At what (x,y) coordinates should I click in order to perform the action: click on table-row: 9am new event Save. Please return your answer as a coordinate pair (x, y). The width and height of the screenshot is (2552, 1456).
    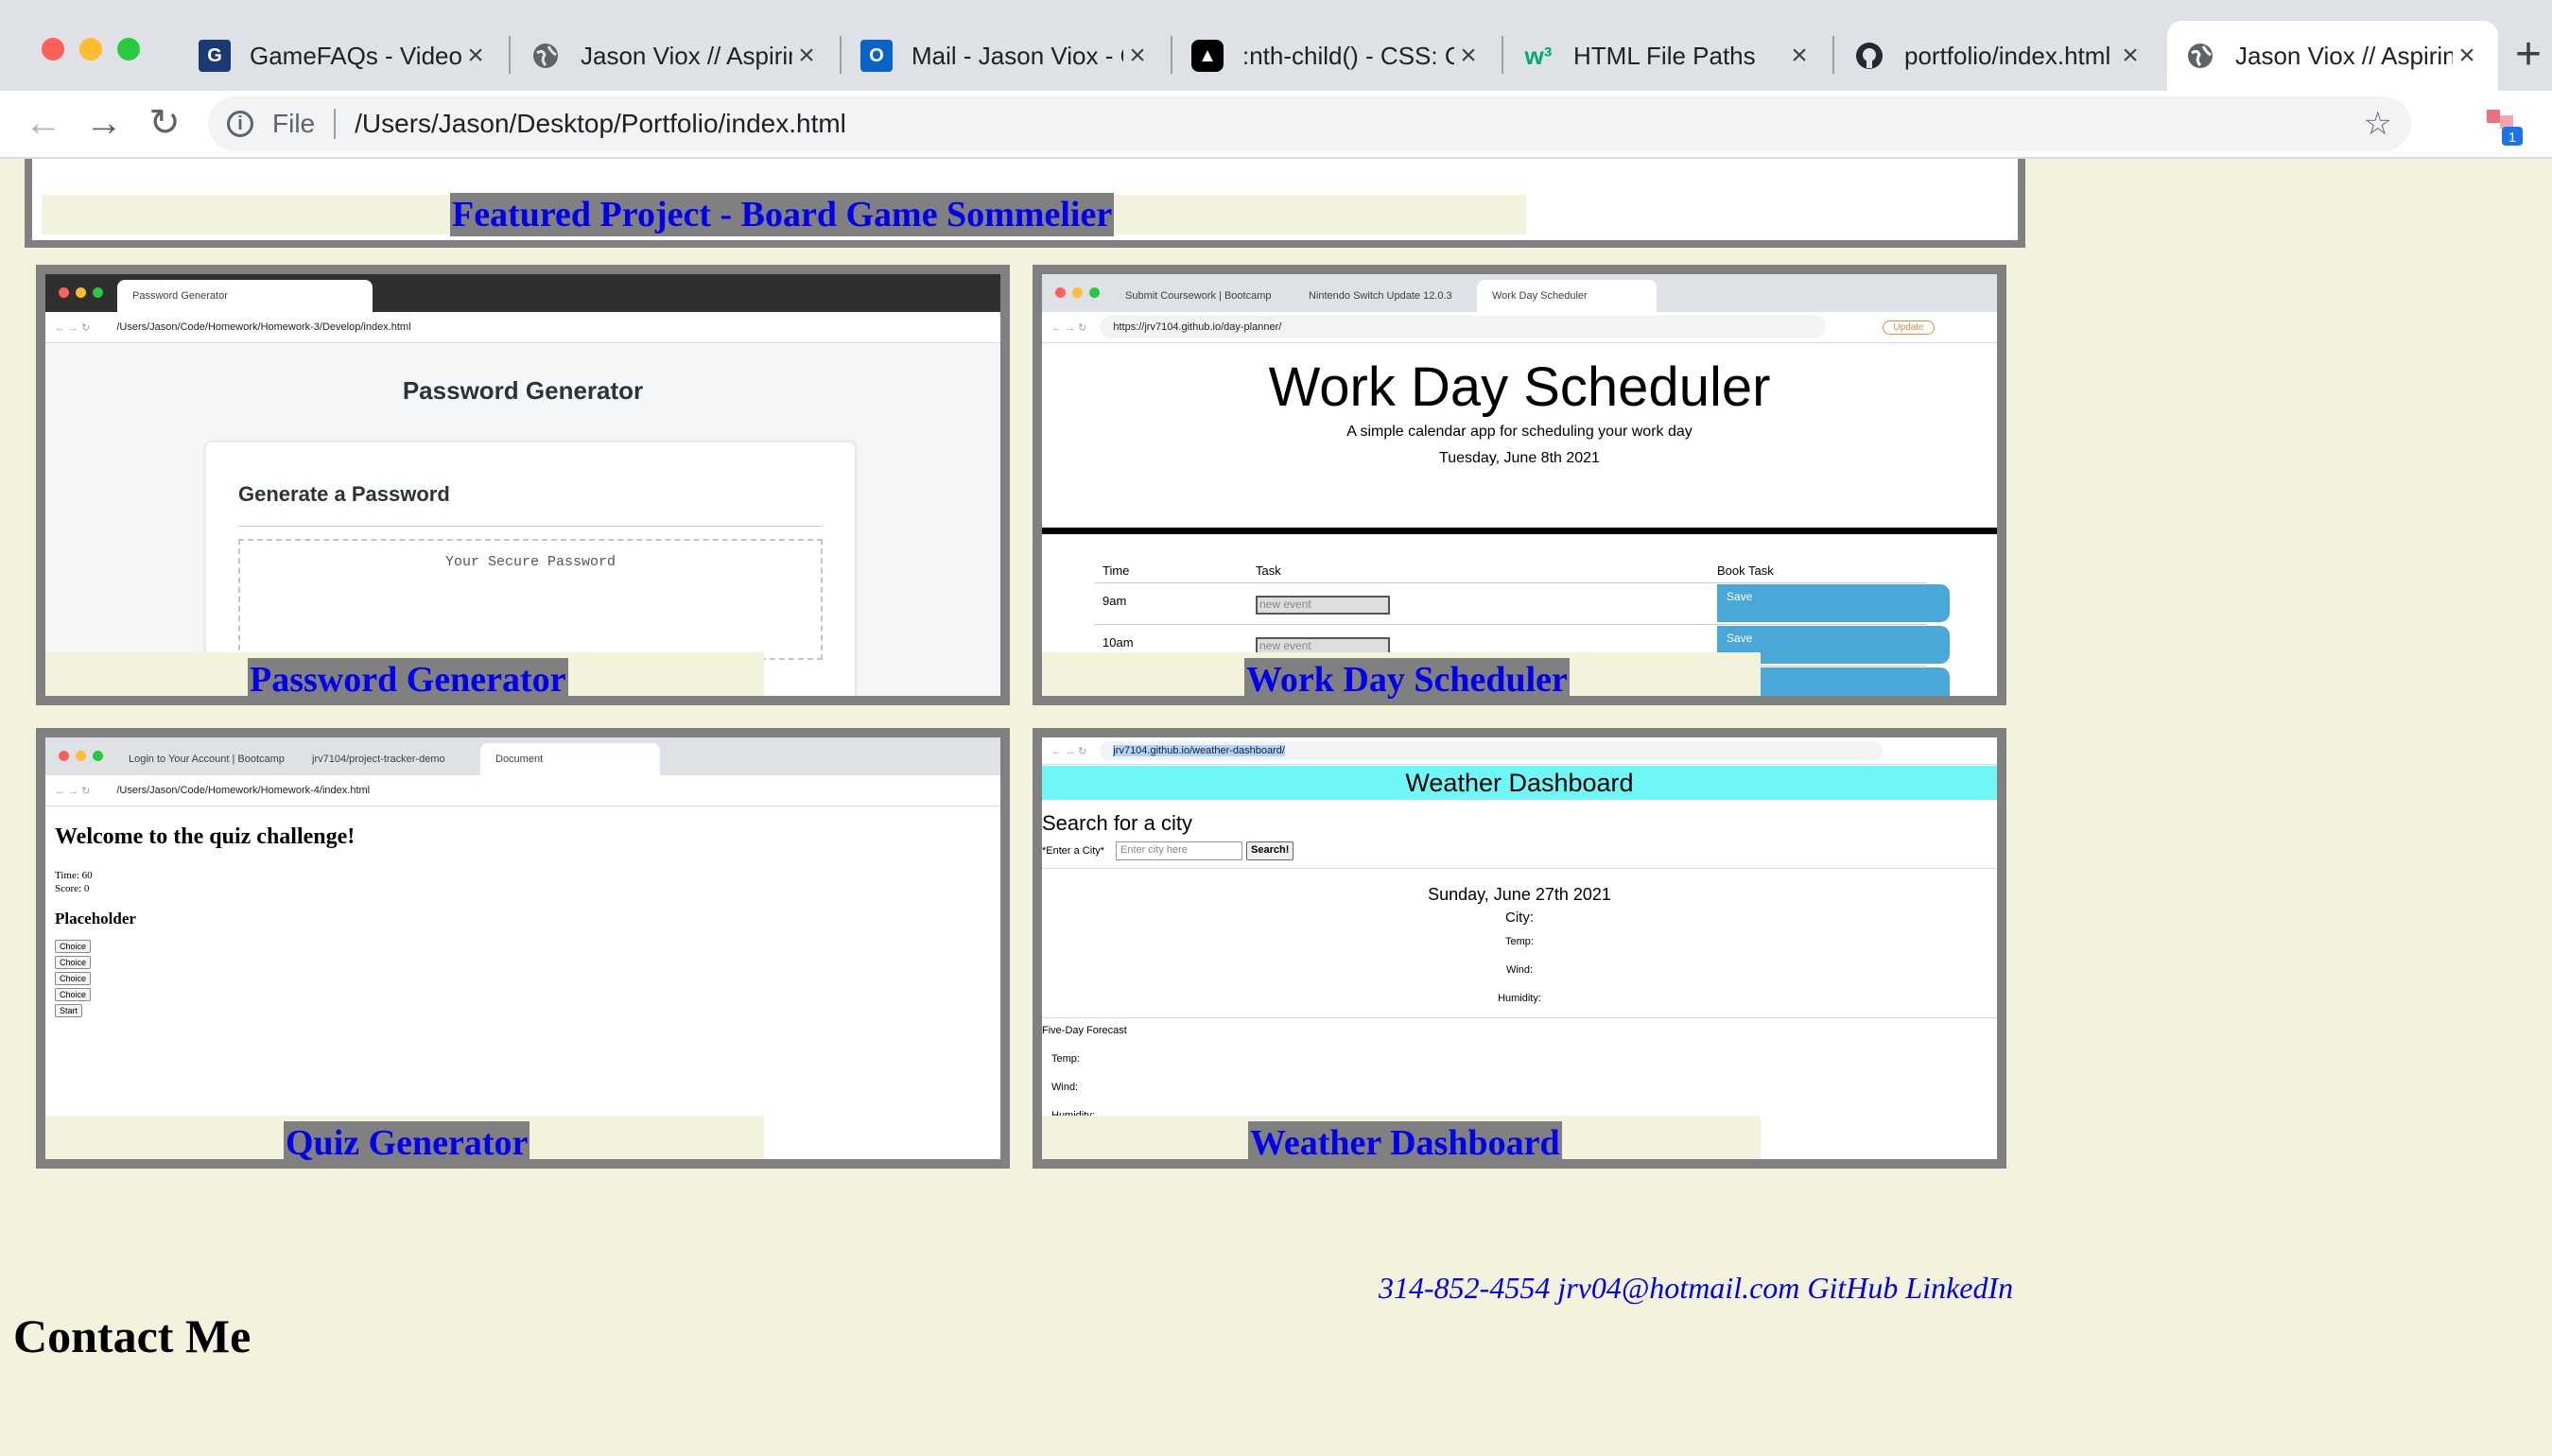
    Looking at the image, I should click on (1523, 604).